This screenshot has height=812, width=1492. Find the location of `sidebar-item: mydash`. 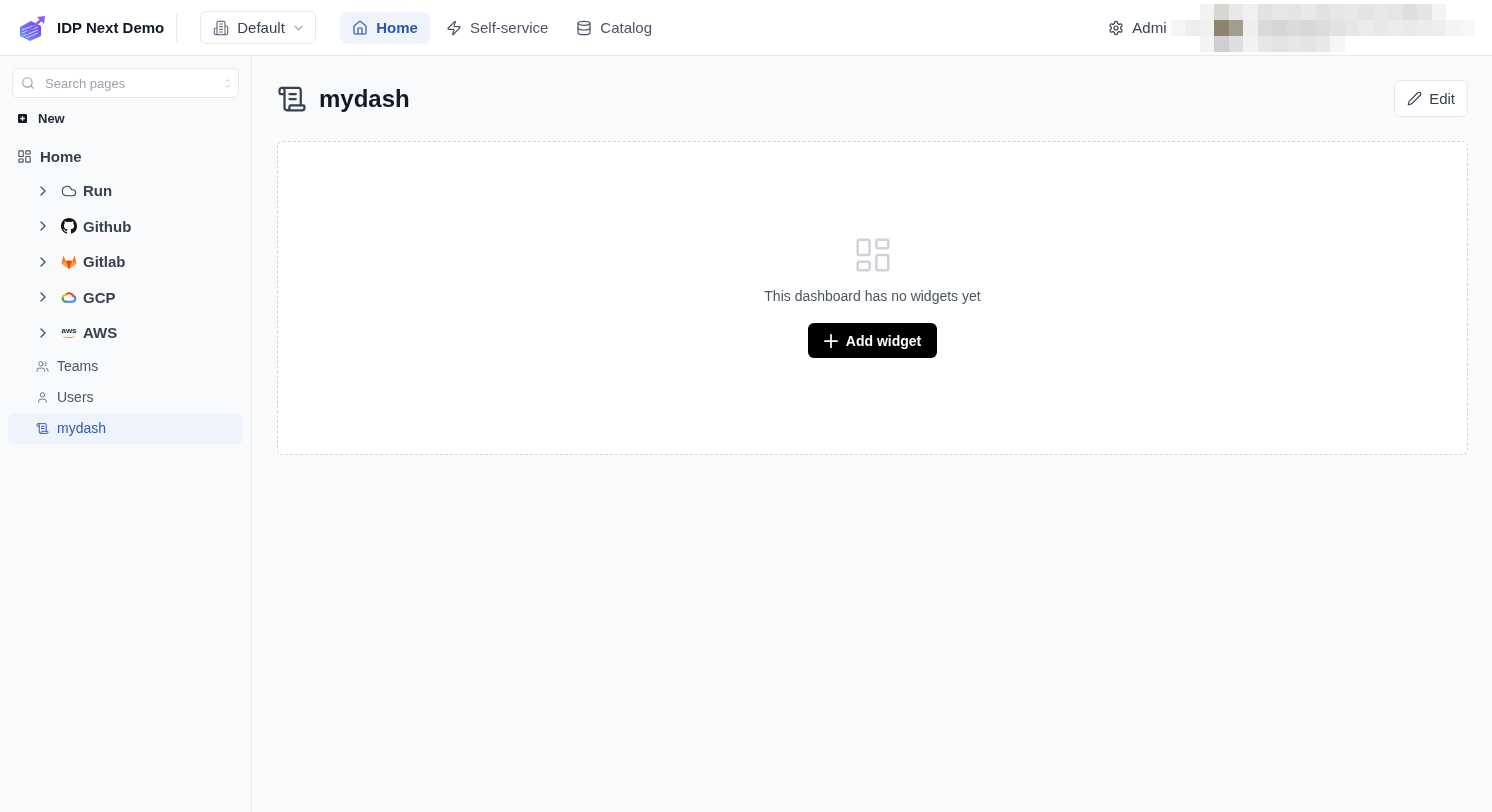

sidebar-item: mydash is located at coordinates (125, 428).